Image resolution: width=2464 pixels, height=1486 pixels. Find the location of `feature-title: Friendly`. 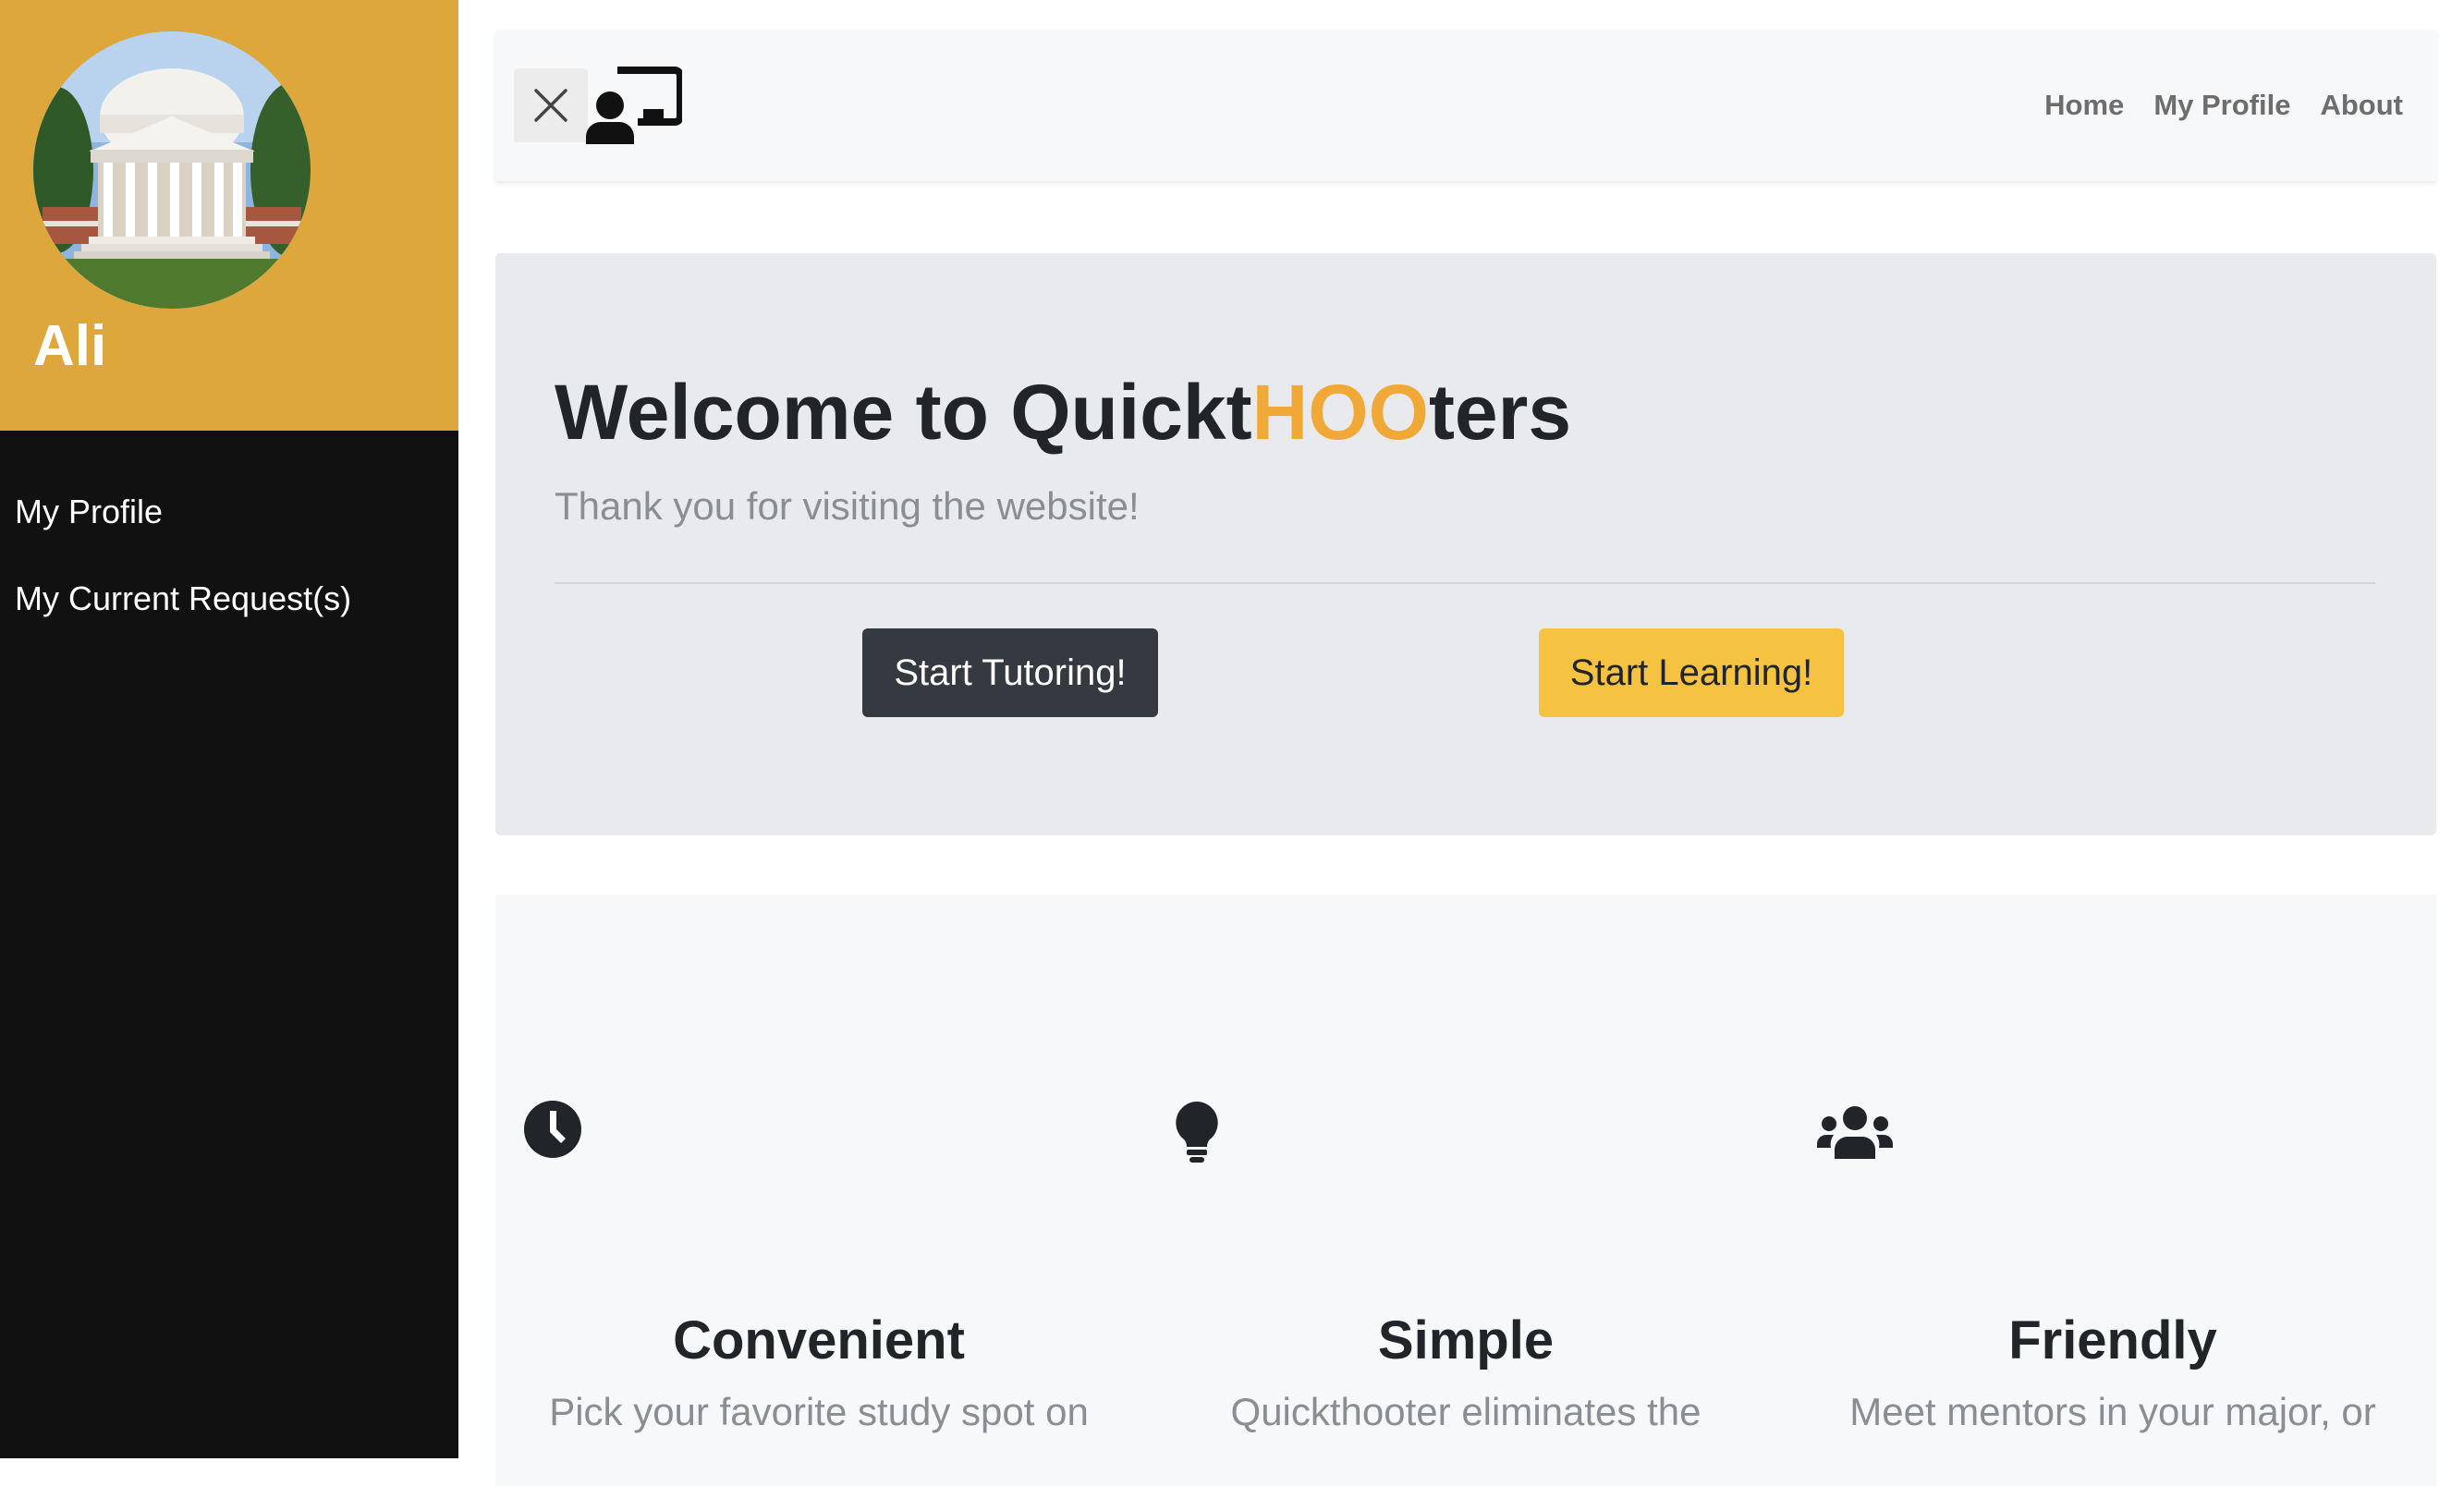

feature-title: Friendly is located at coordinates (2112, 1340).